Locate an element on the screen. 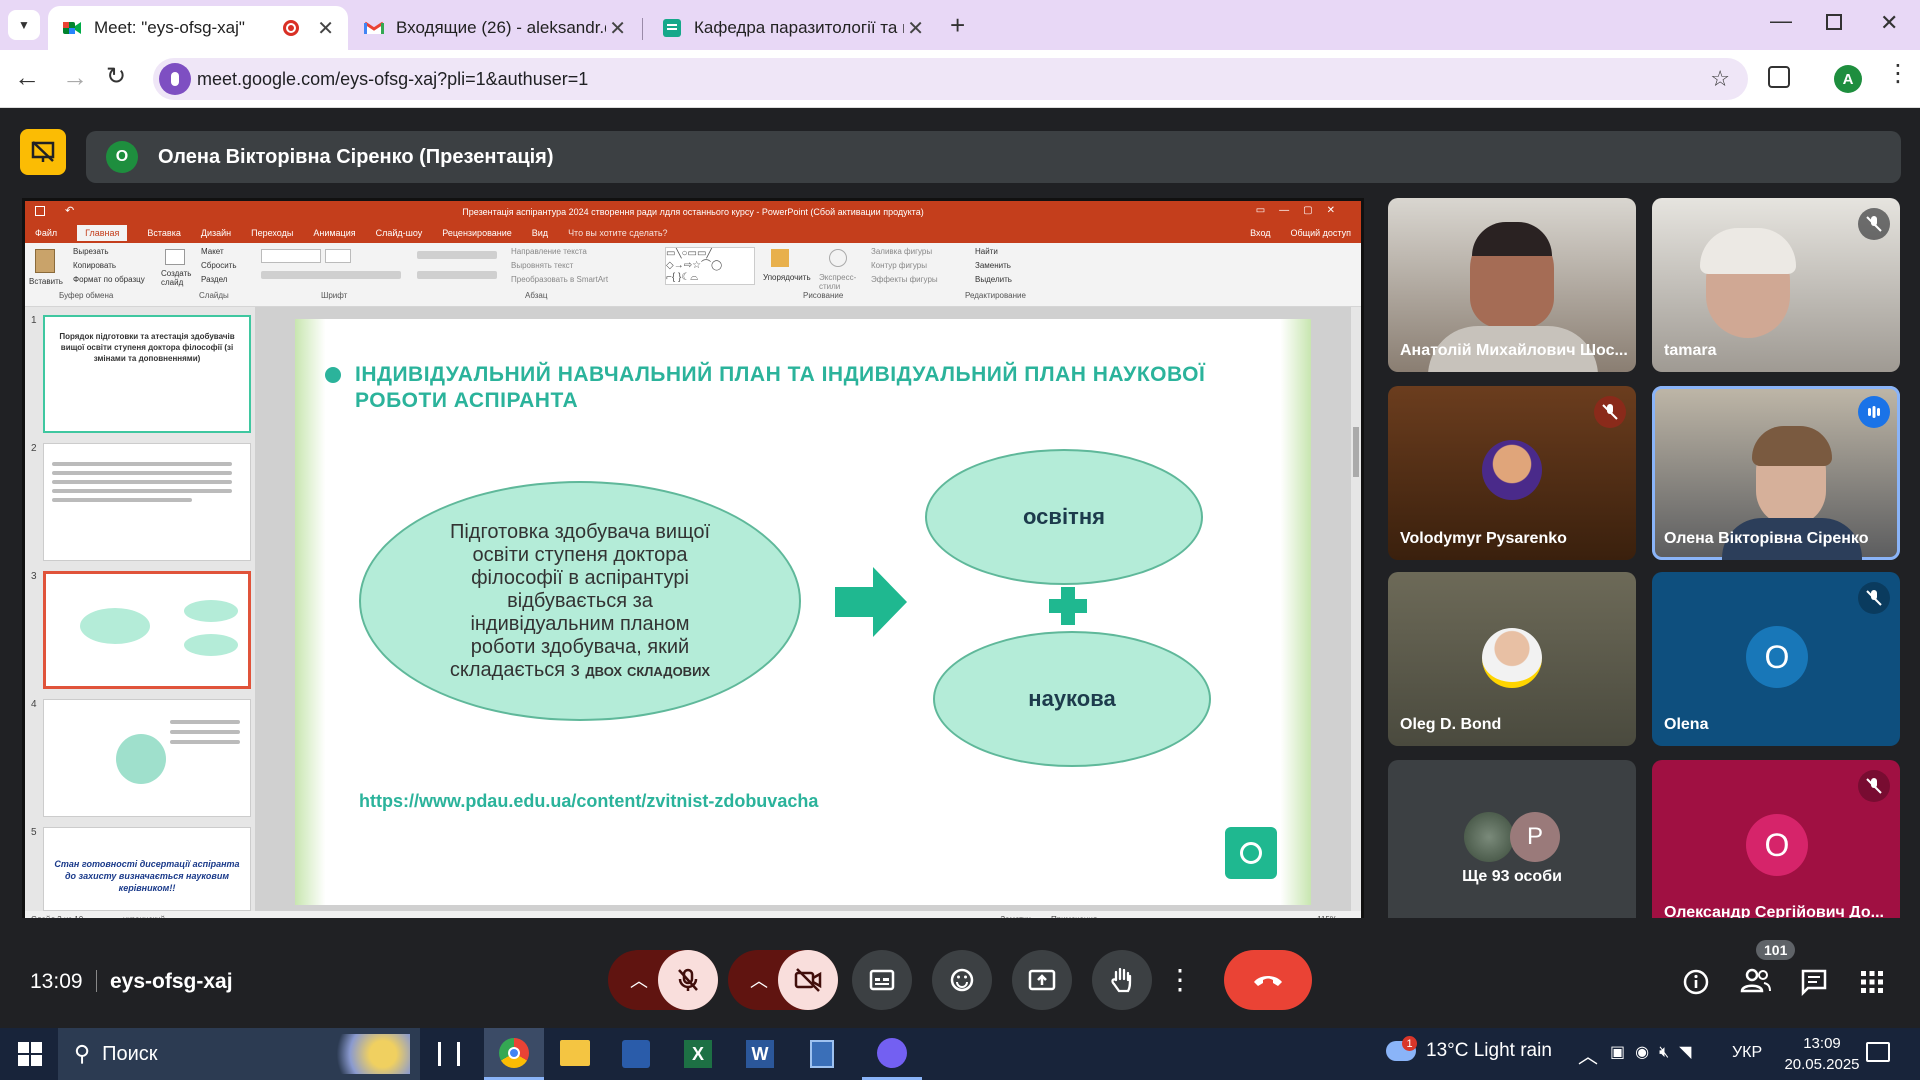 Image resolution: width=1920 pixels, height=1080 pixels. signin: Вход is located at coordinates (1260, 233).